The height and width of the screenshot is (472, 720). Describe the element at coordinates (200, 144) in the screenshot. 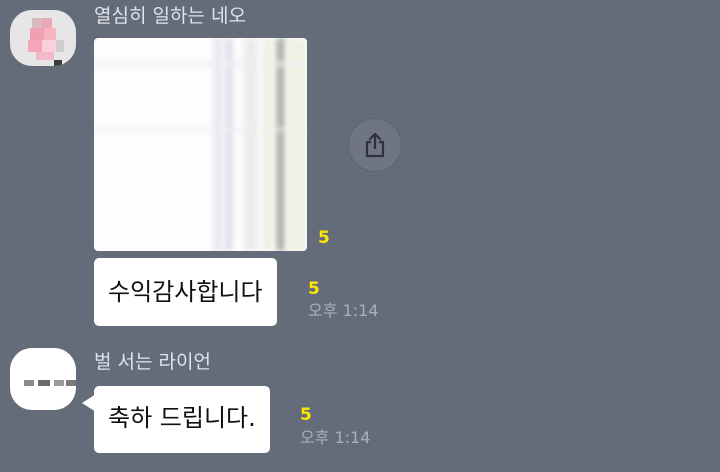

I see `image-attachment` at that location.